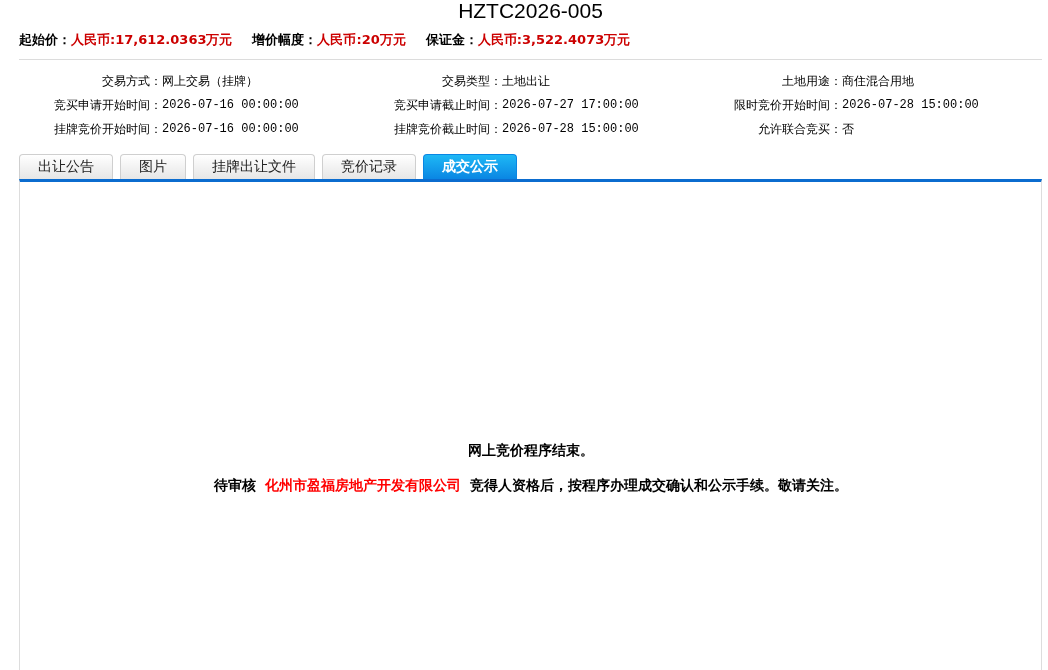 This screenshot has width=1048, height=670. What do you see at coordinates (107, 105) in the screenshot?
I see `detail-label: 竞买申请开始时间：` at bounding box center [107, 105].